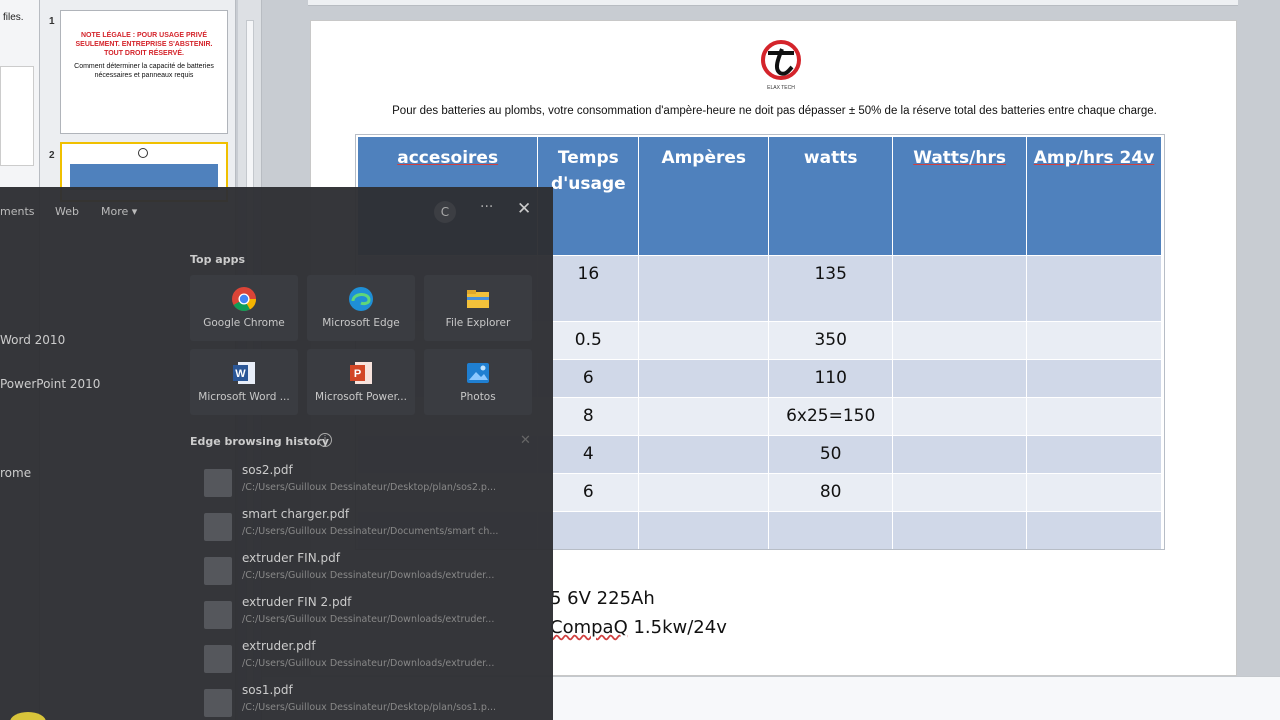 The image size is (1280, 720). I want to click on file-explorer-icon, so click(478, 299).